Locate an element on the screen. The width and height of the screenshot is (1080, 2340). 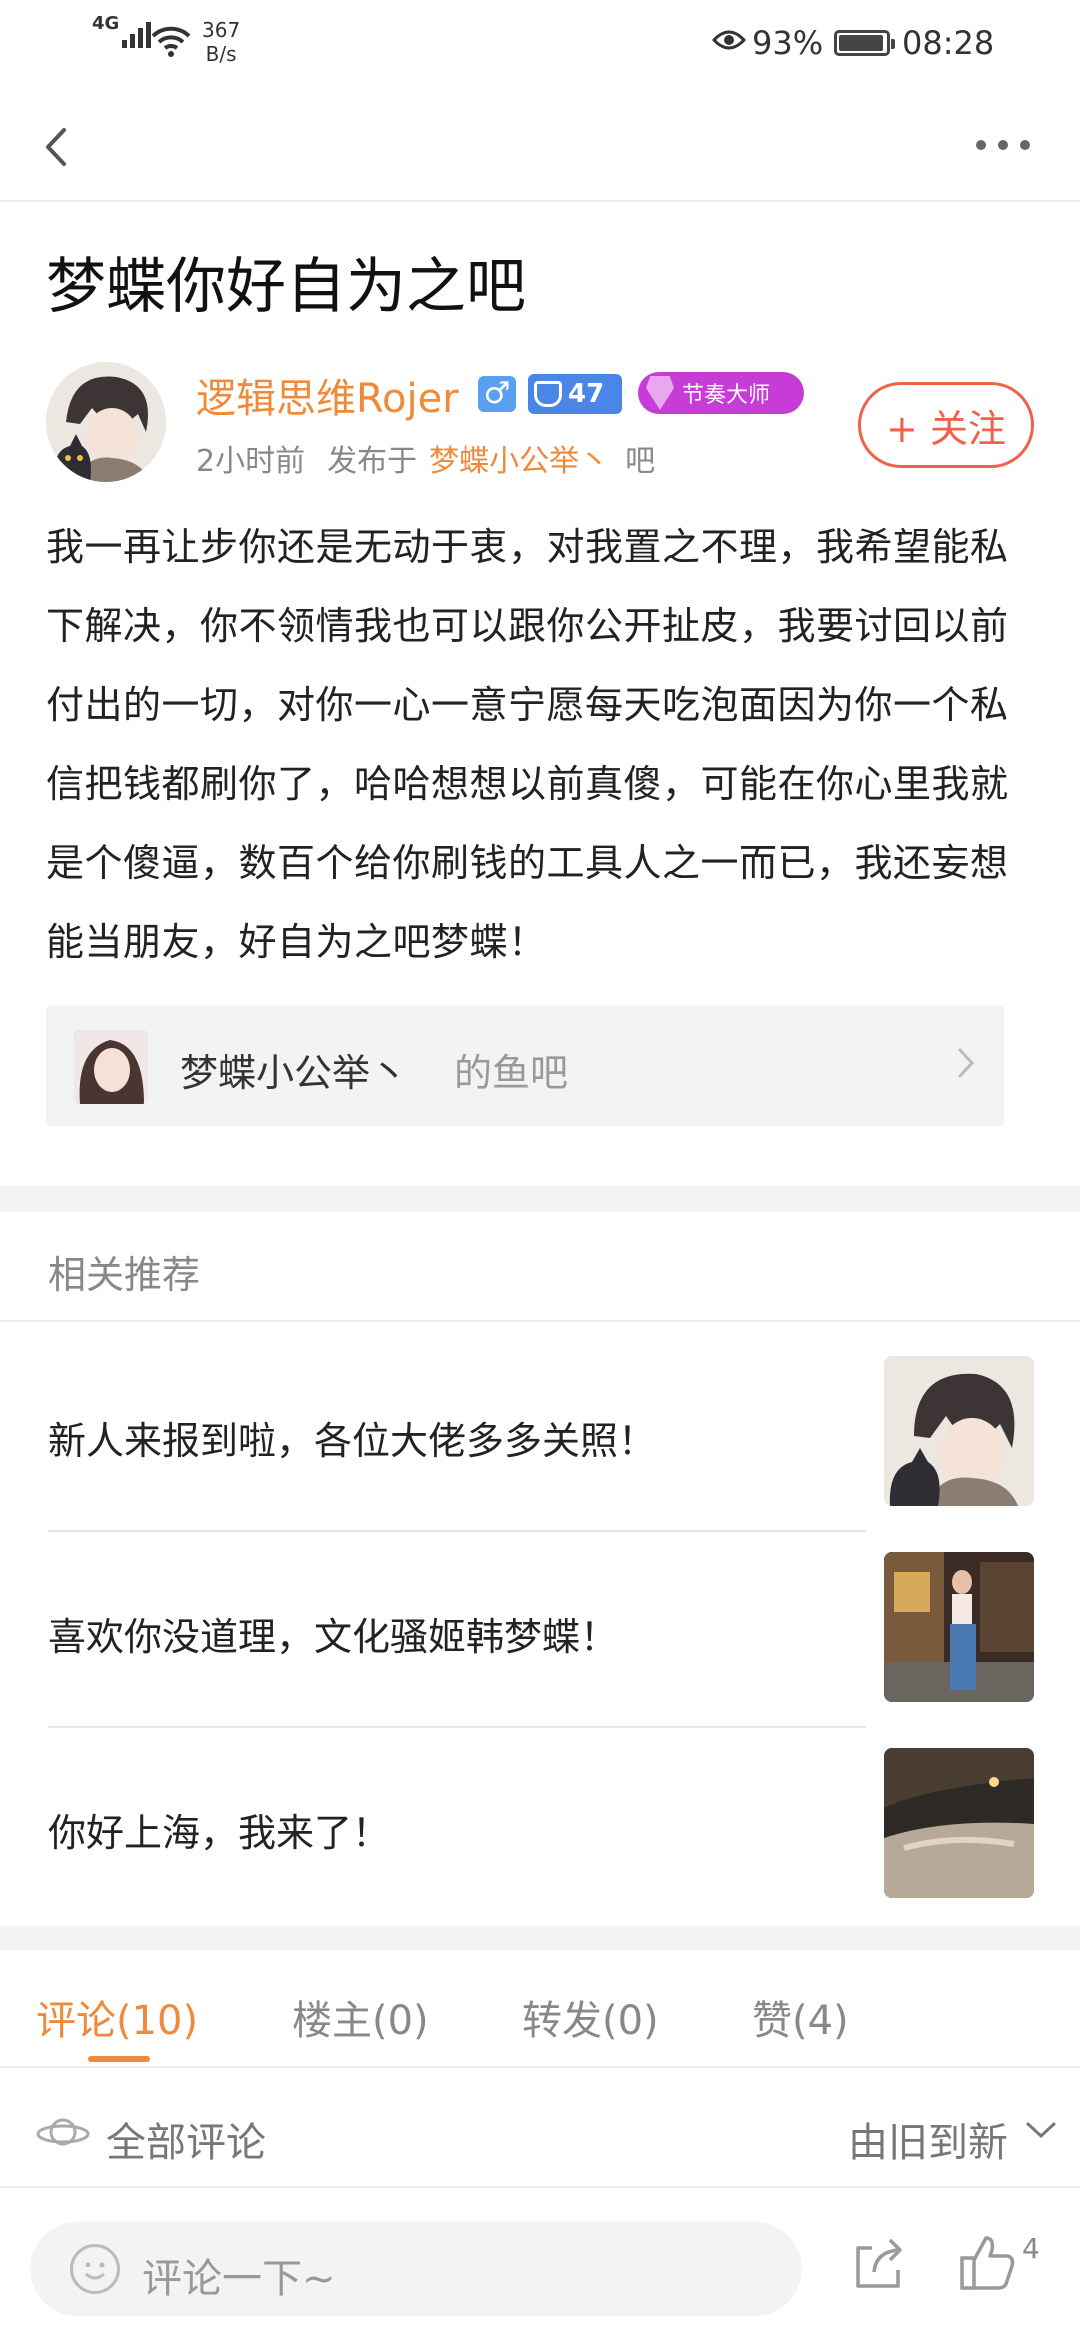
battery-percent: 93% is located at coordinates (788, 43).